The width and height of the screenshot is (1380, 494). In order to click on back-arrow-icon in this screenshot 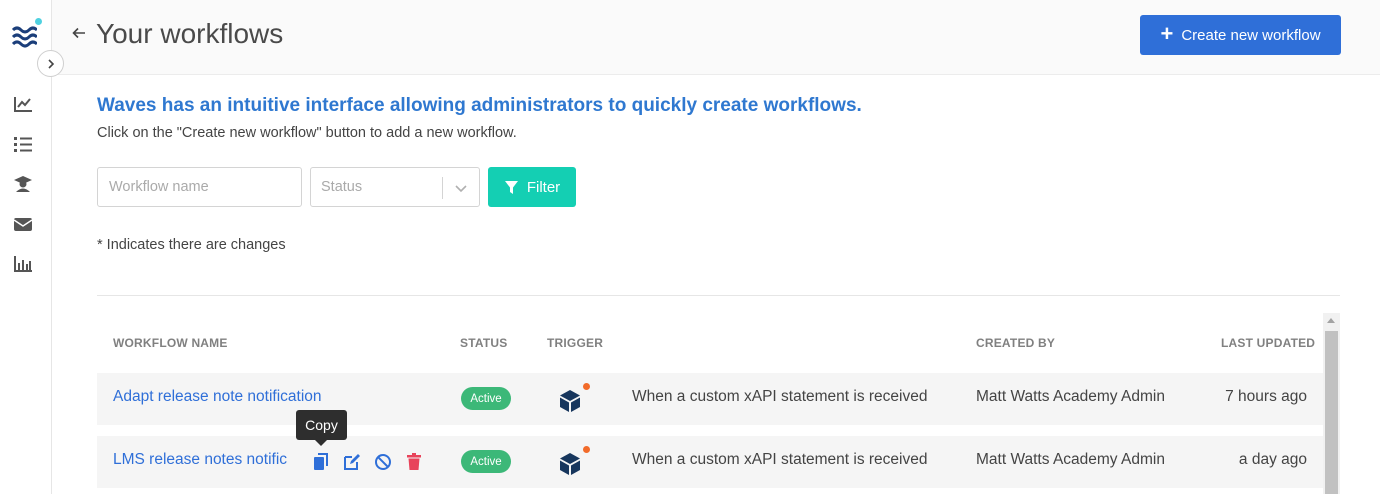, I will do `click(79, 33)`.